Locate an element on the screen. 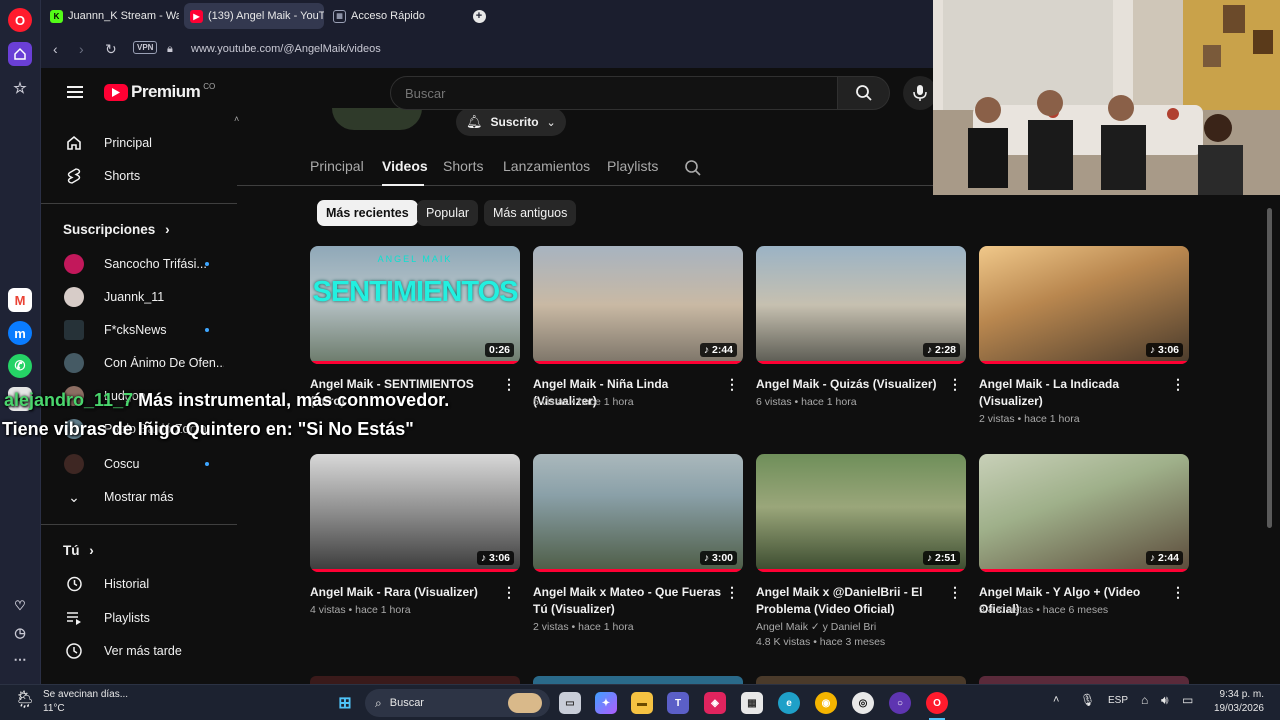  tab-principal: Principal is located at coordinates (337, 166).